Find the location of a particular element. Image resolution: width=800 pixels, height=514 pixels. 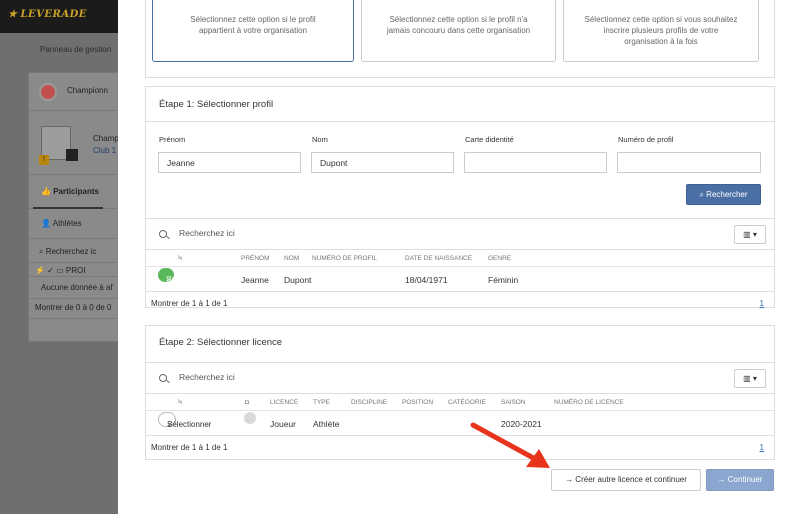

continue-button: → Continuer is located at coordinates (740, 480).